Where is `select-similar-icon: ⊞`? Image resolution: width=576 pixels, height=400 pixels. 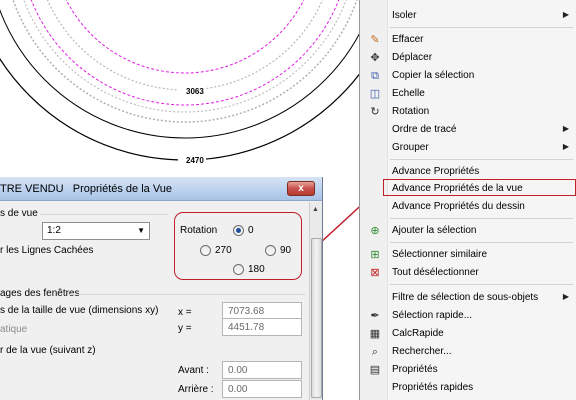
select-similar-icon: ⊞ is located at coordinates (375, 255).